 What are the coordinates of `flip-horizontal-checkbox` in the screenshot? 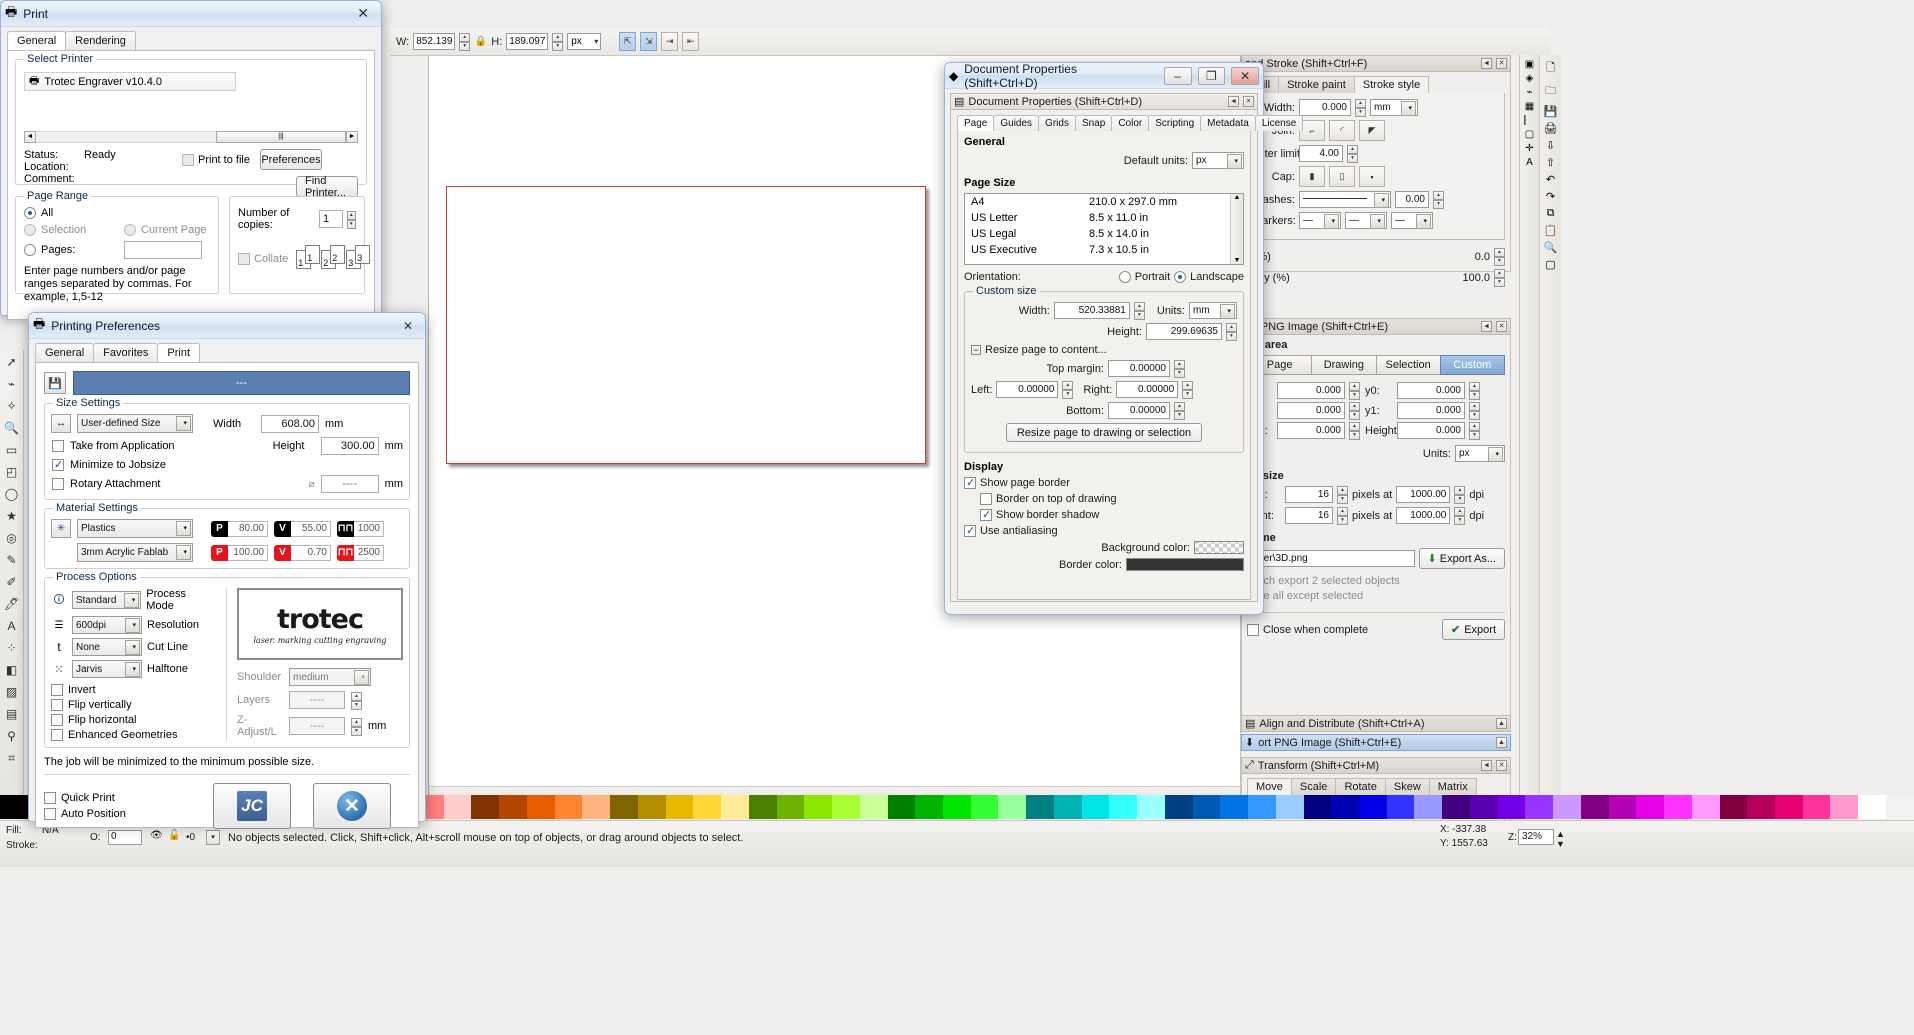 It's located at (57, 720).